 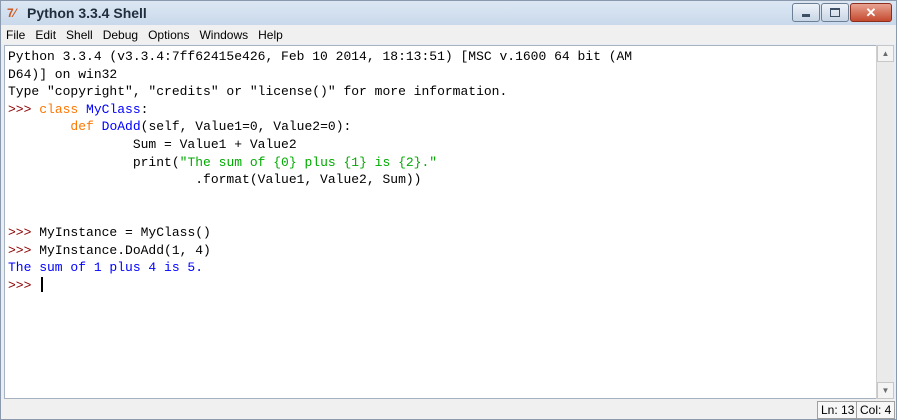 What do you see at coordinates (106, 268) in the screenshot?
I see `output-line: The sum of 1 plus 4 is 5.` at bounding box center [106, 268].